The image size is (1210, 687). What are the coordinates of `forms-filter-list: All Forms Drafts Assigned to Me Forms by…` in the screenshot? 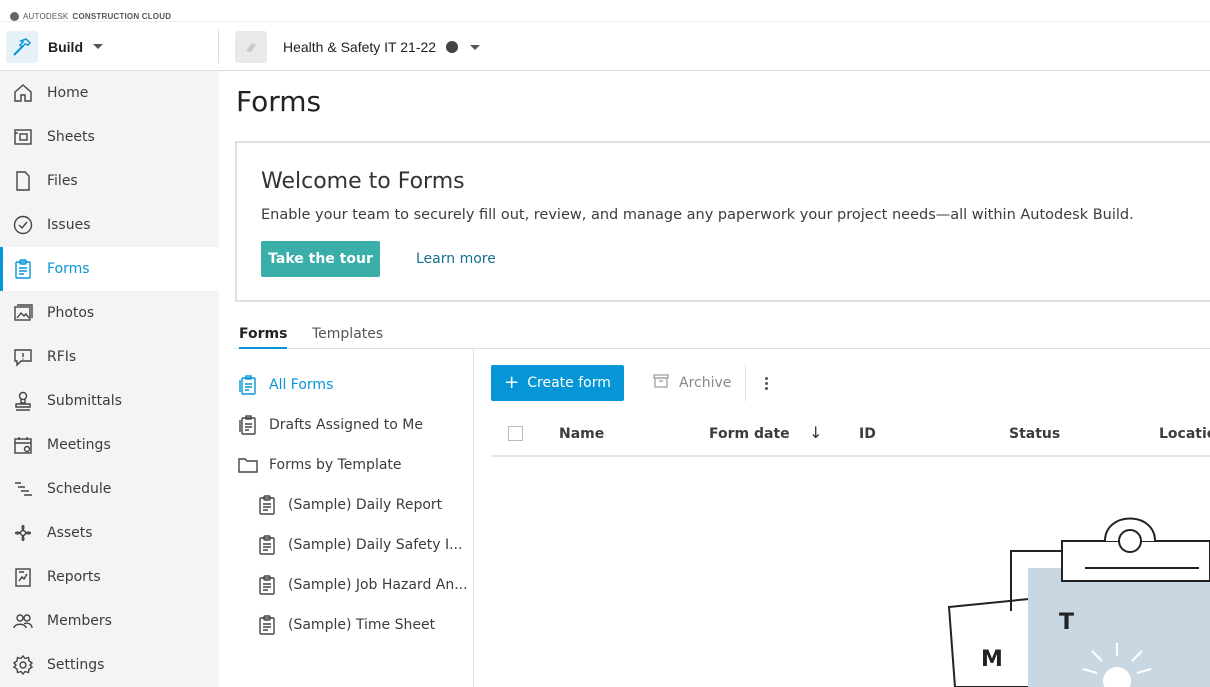 It's located at (354, 518).